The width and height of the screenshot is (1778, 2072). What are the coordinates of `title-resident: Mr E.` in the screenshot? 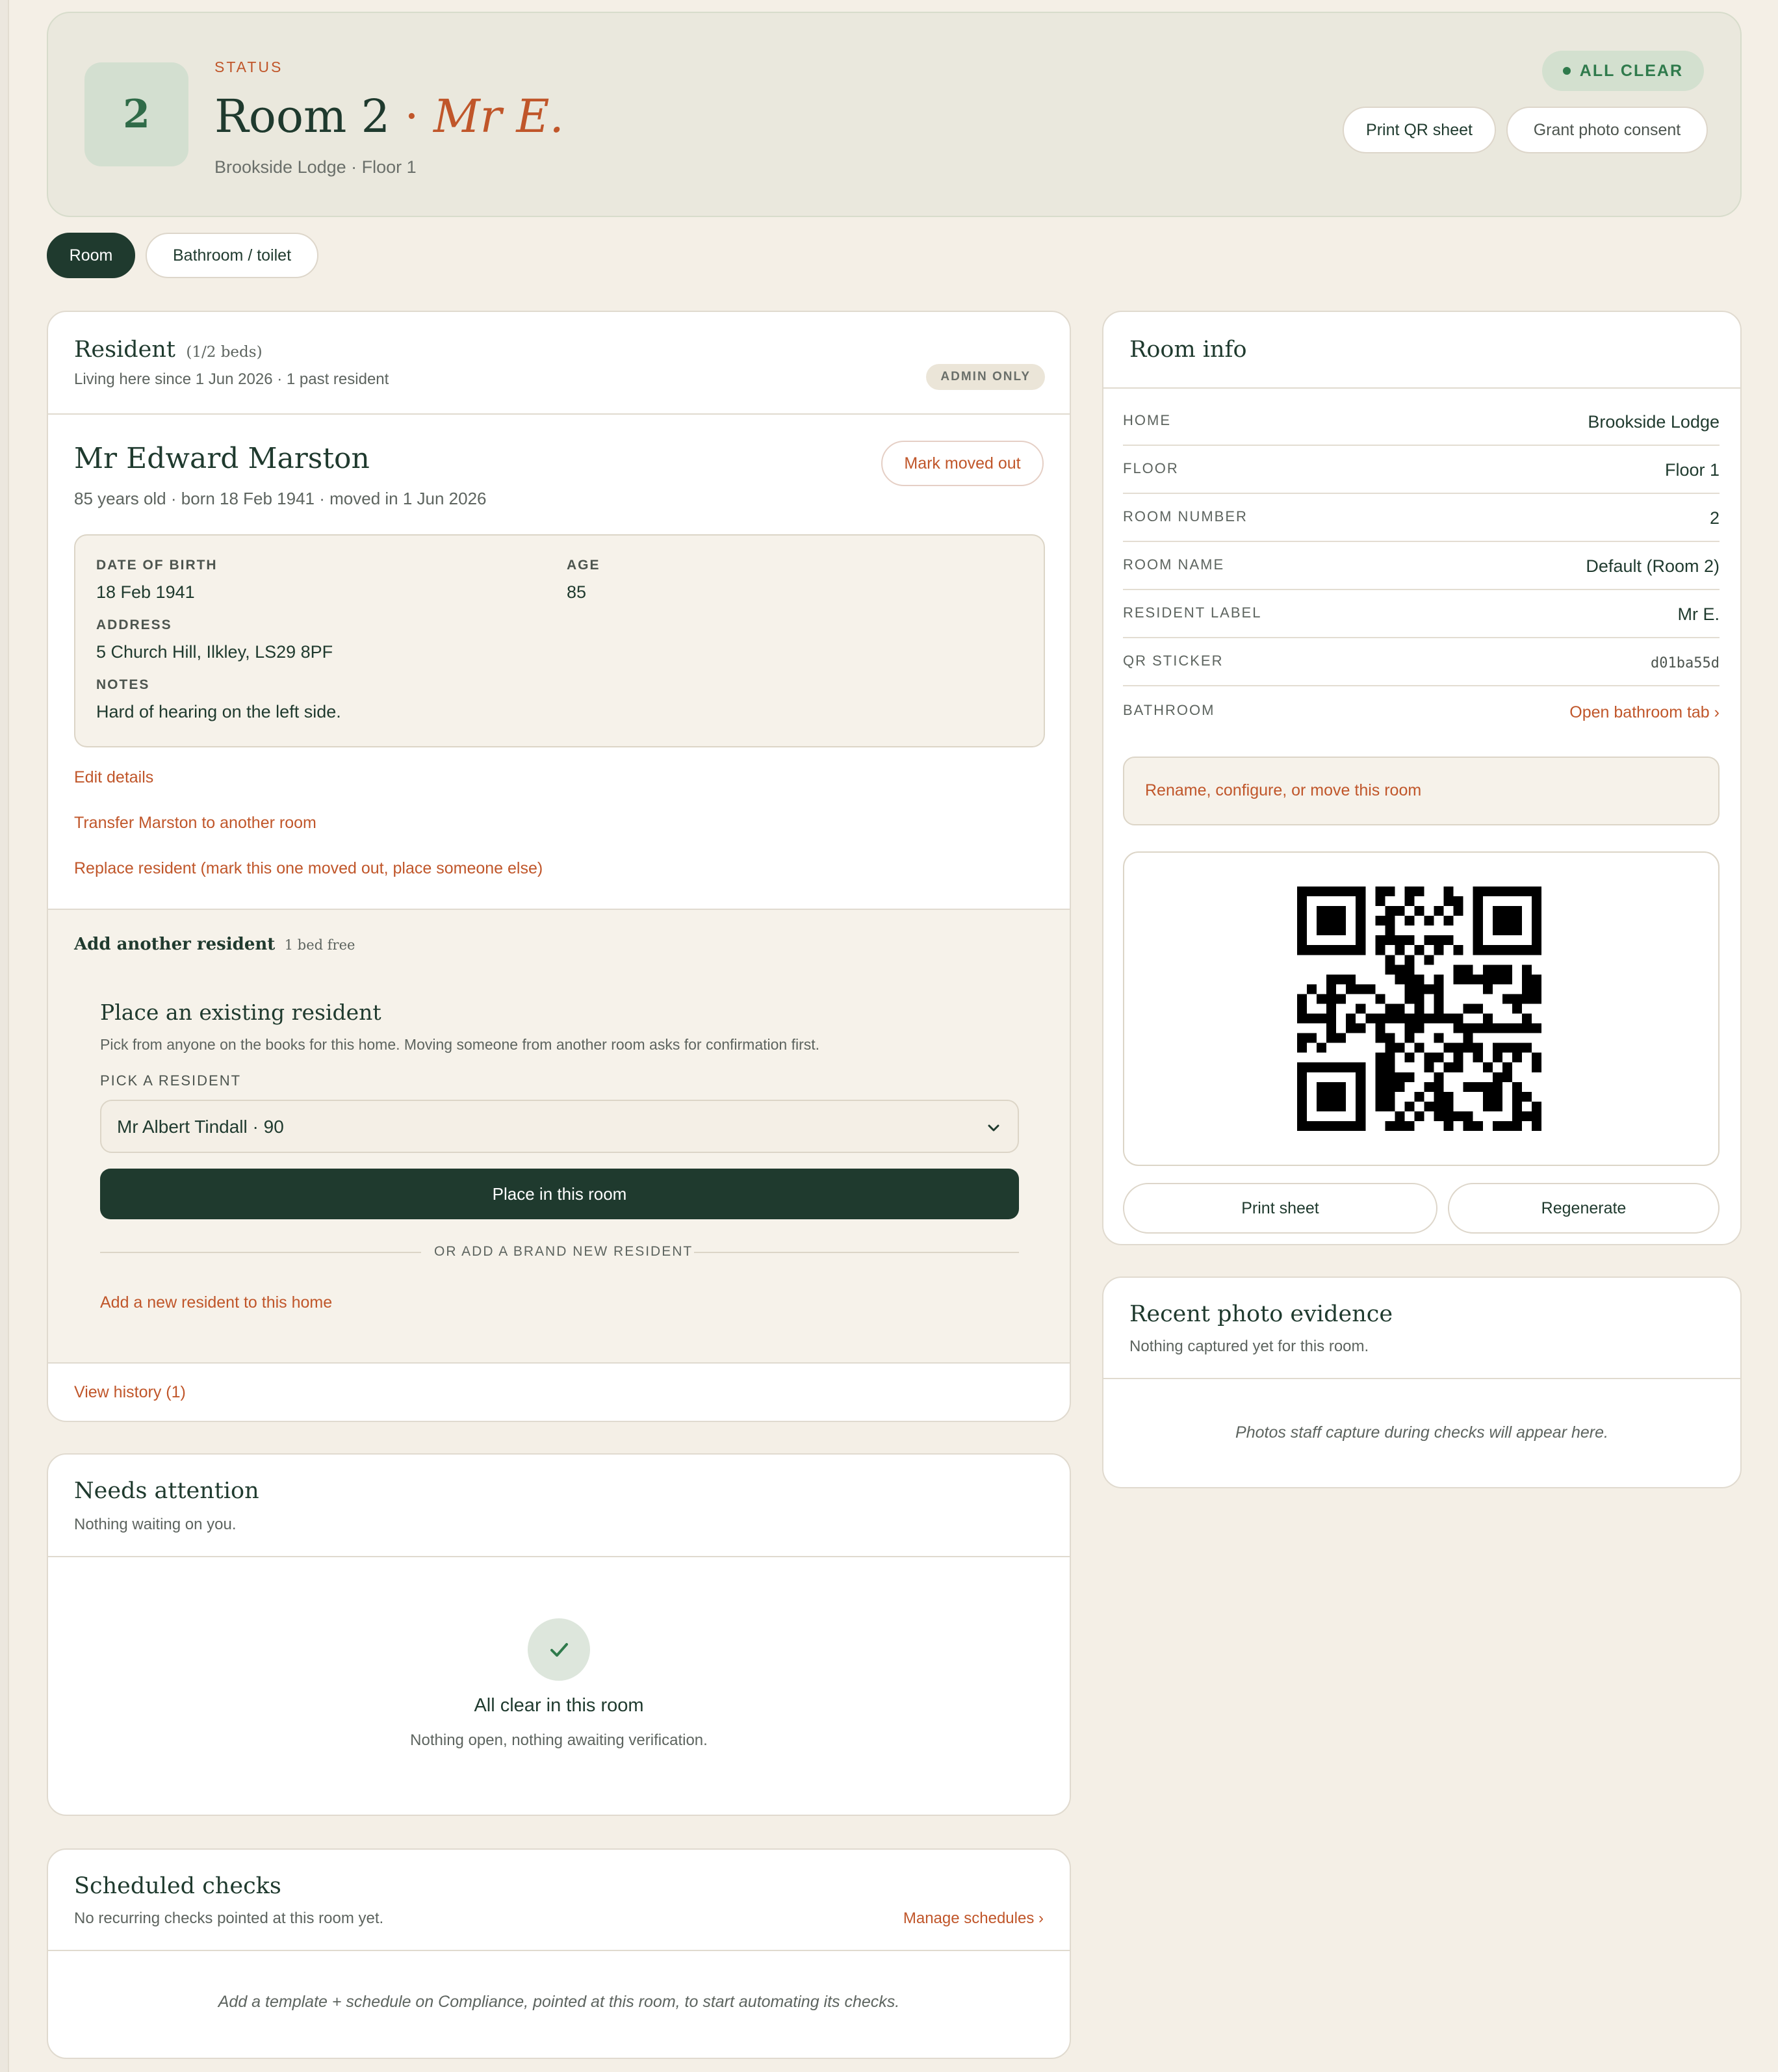 It's located at (498, 116).